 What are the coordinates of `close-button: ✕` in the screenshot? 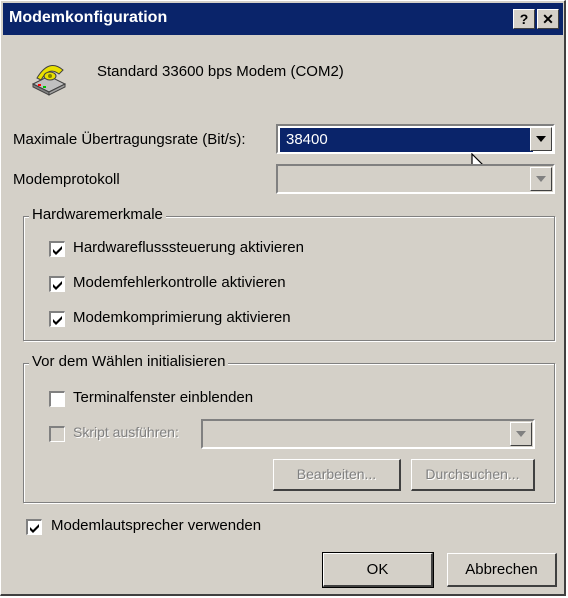 It's located at (548, 19).